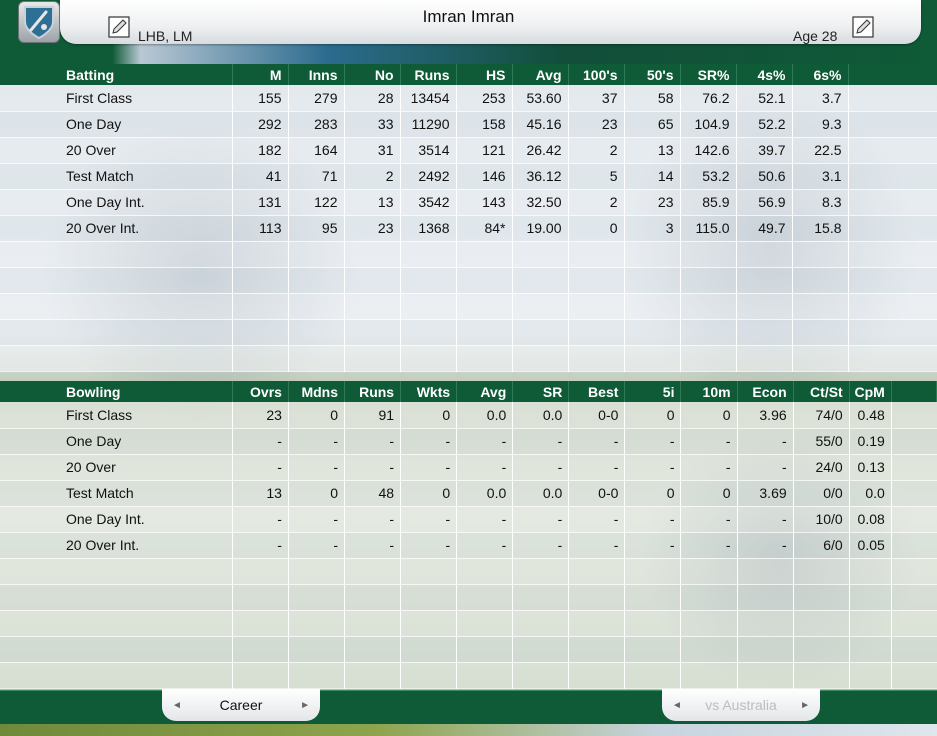  What do you see at coordinates (653, 391) in the screenshot?
I see `column-header-5i: 5i` at bounding box center [653, 391].